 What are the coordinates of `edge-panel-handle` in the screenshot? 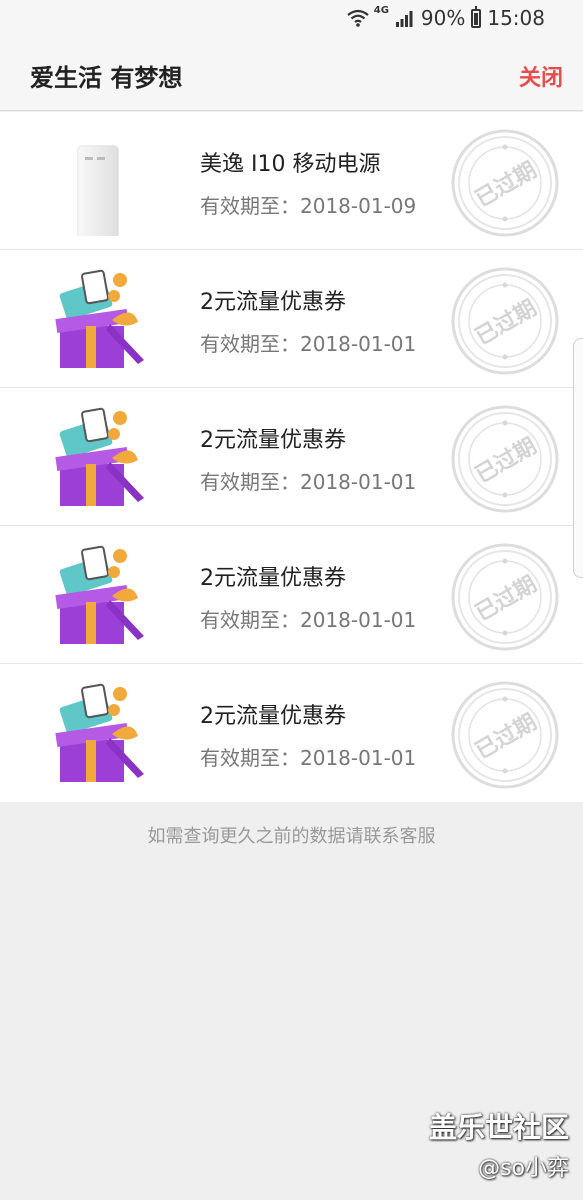 It's located at (578, 458).